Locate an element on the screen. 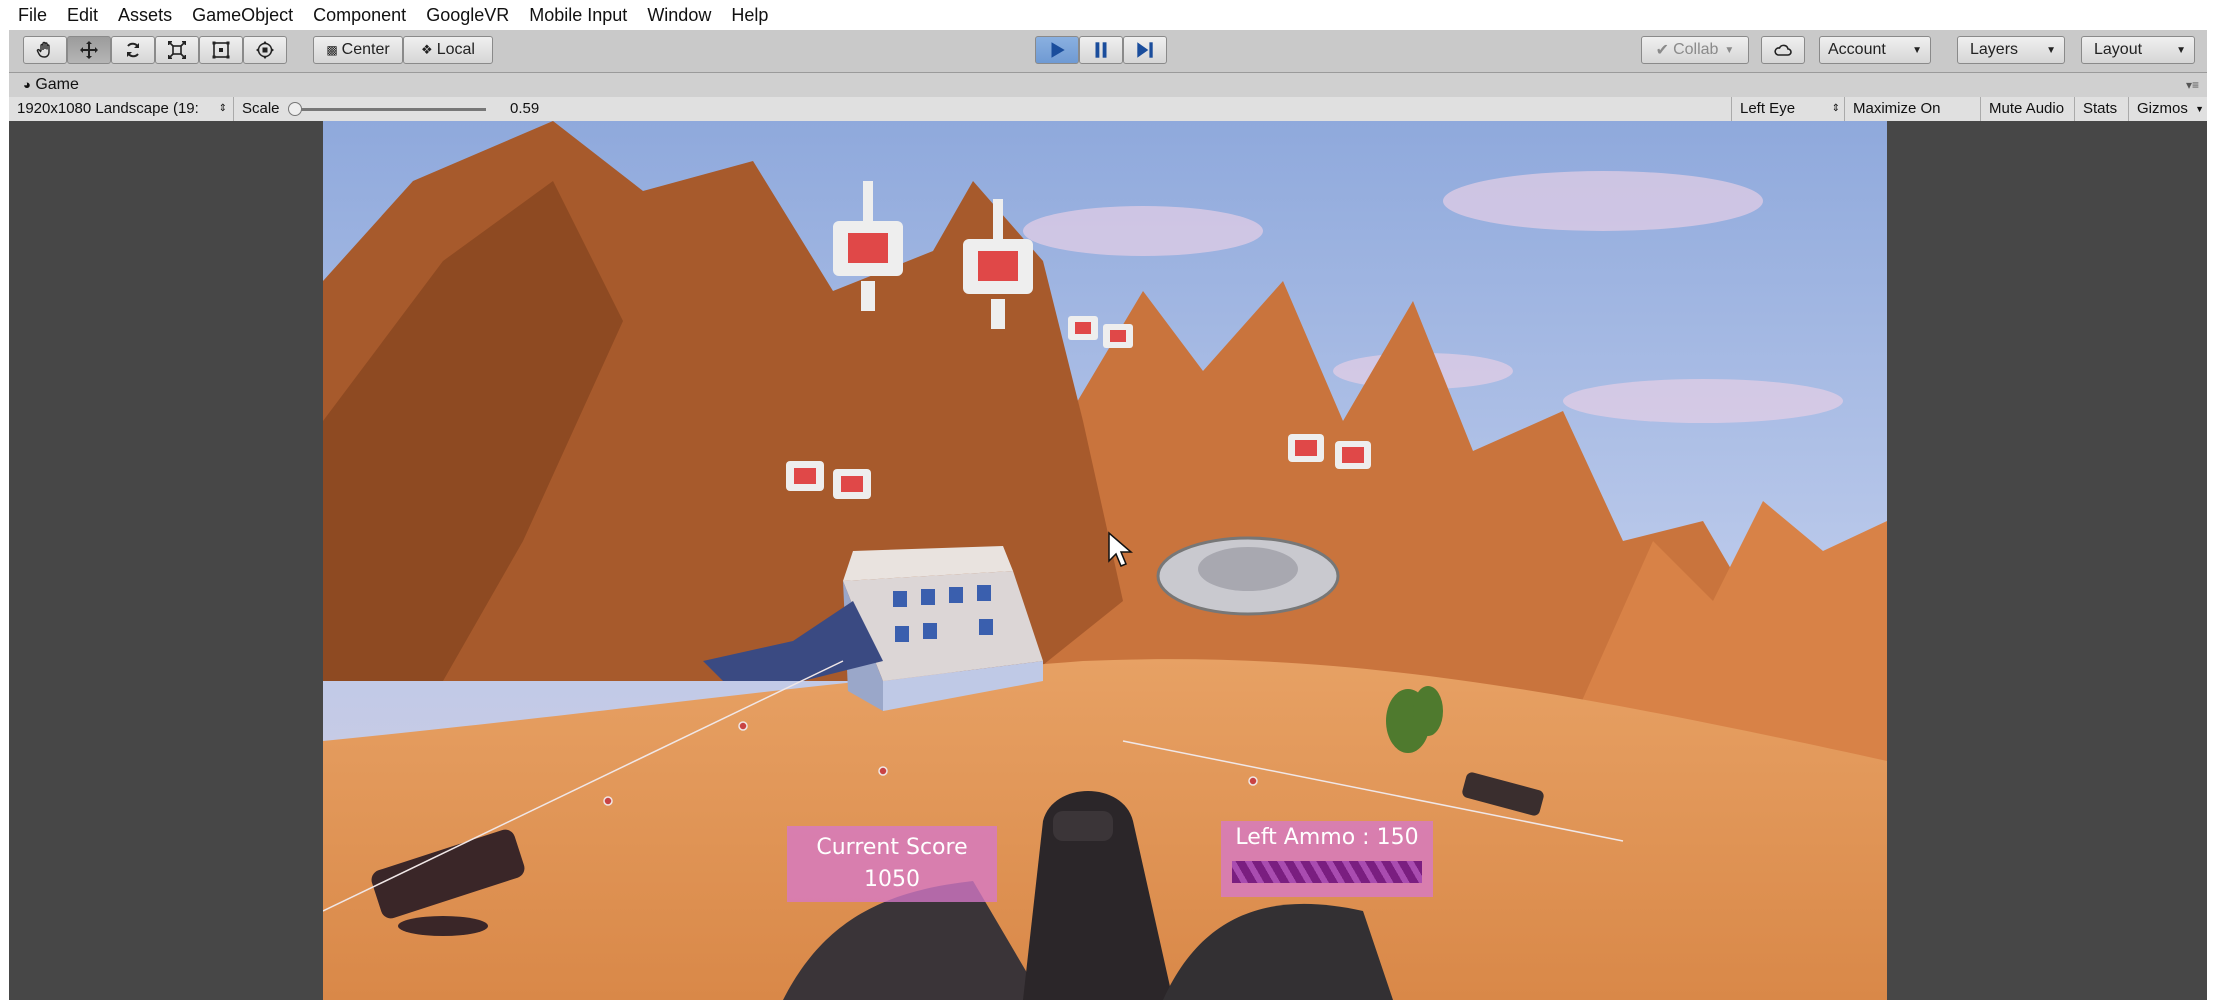  account-dropdown: Account ▼ is located at coordinates (1875, 50).